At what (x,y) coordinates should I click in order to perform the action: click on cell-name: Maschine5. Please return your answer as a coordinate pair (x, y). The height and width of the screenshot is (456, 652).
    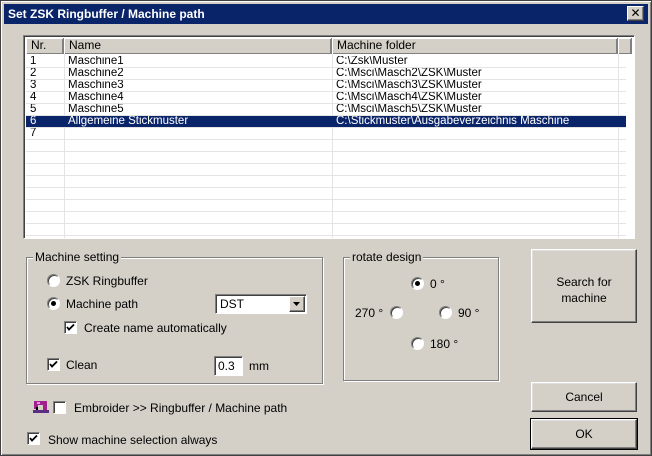
    Looking at the image, I should click on (96, 109).